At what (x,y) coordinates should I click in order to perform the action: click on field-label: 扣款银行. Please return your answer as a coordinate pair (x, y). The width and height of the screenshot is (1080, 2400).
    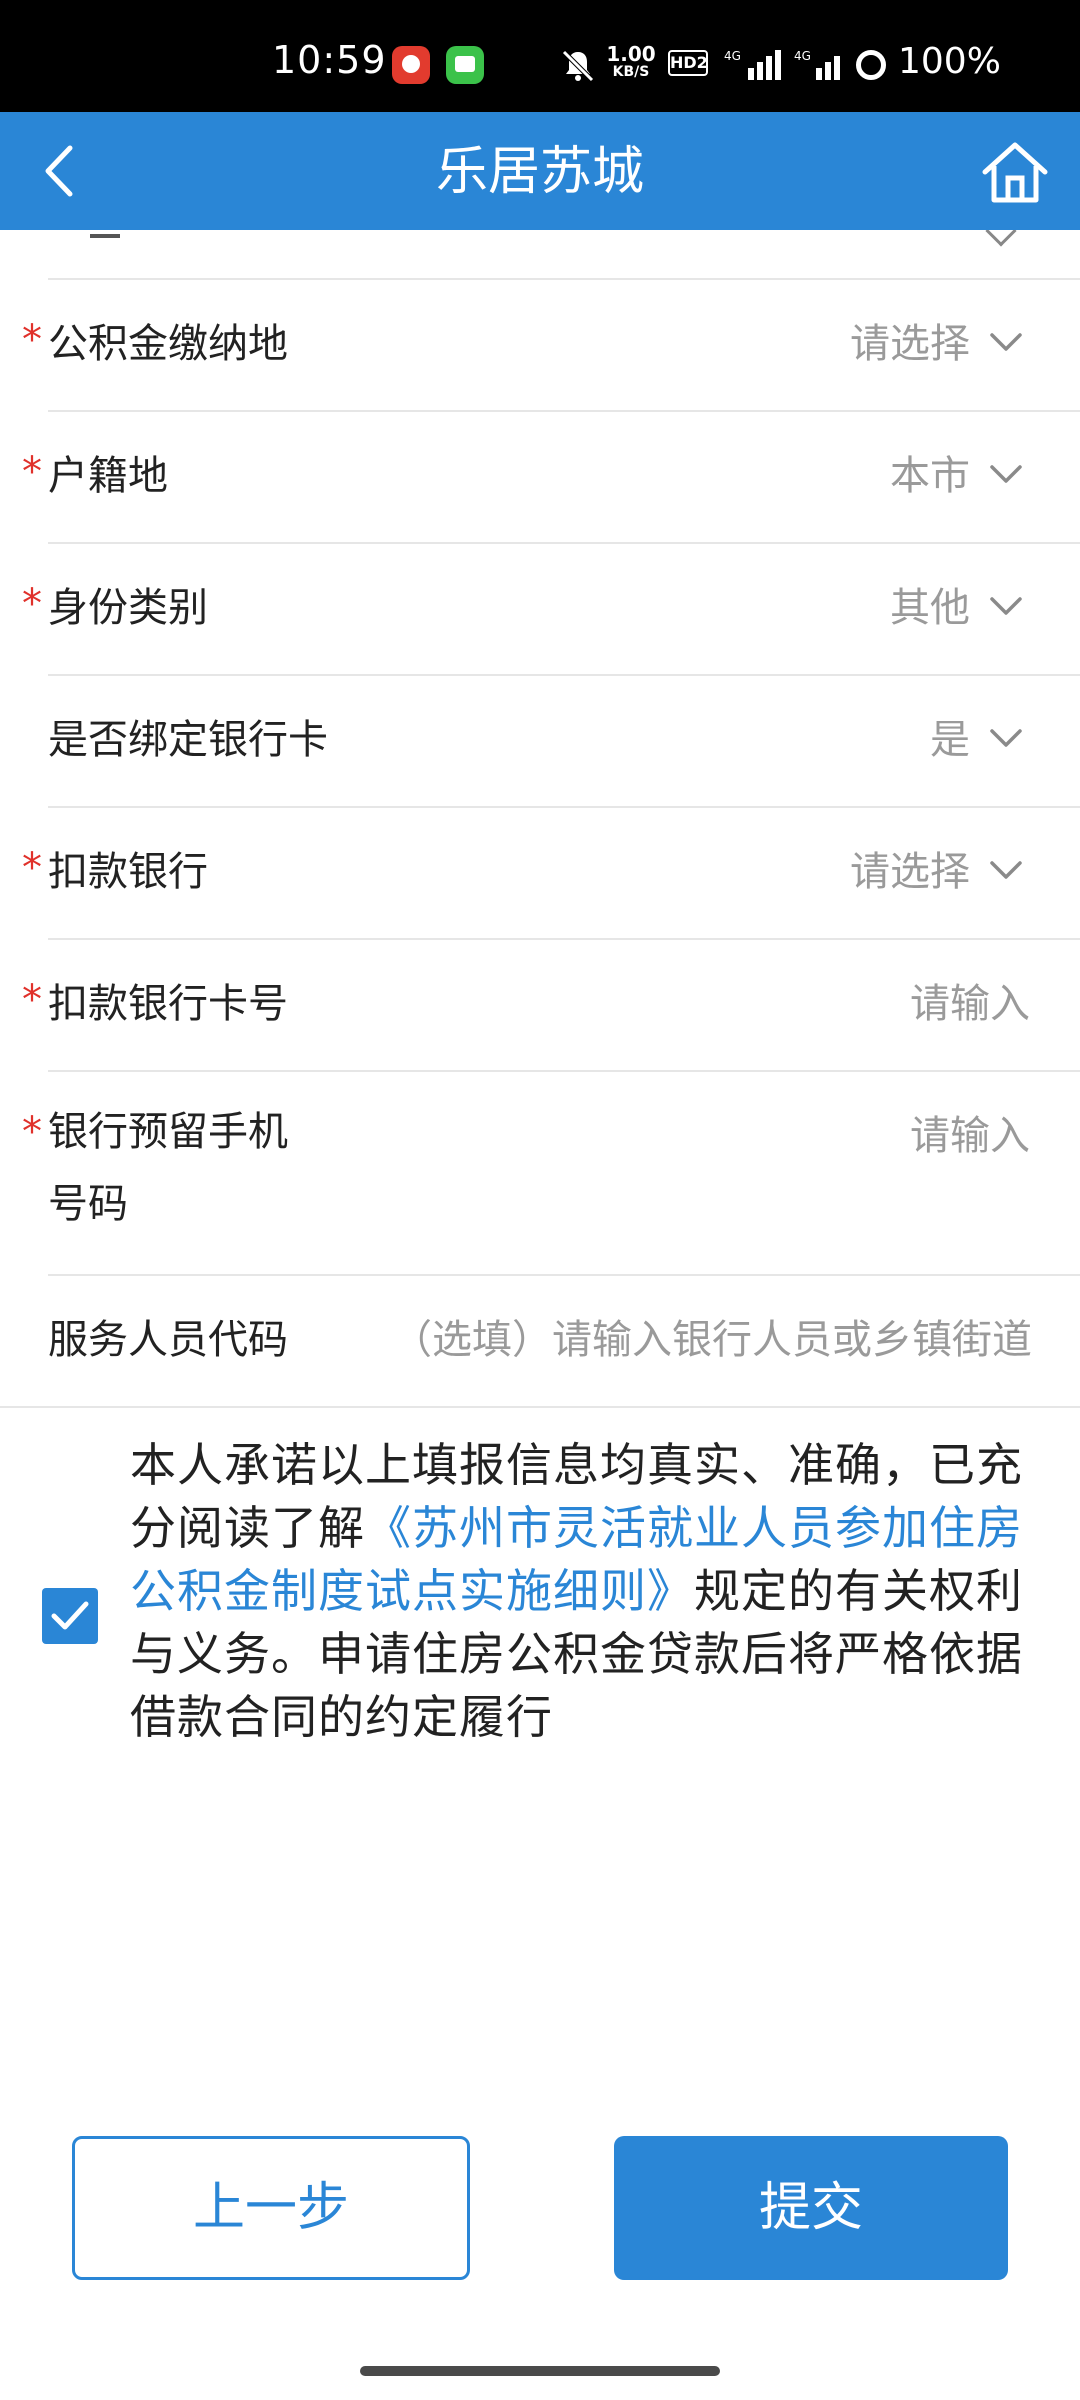
    Looking at the image, I should click on (128, 872).